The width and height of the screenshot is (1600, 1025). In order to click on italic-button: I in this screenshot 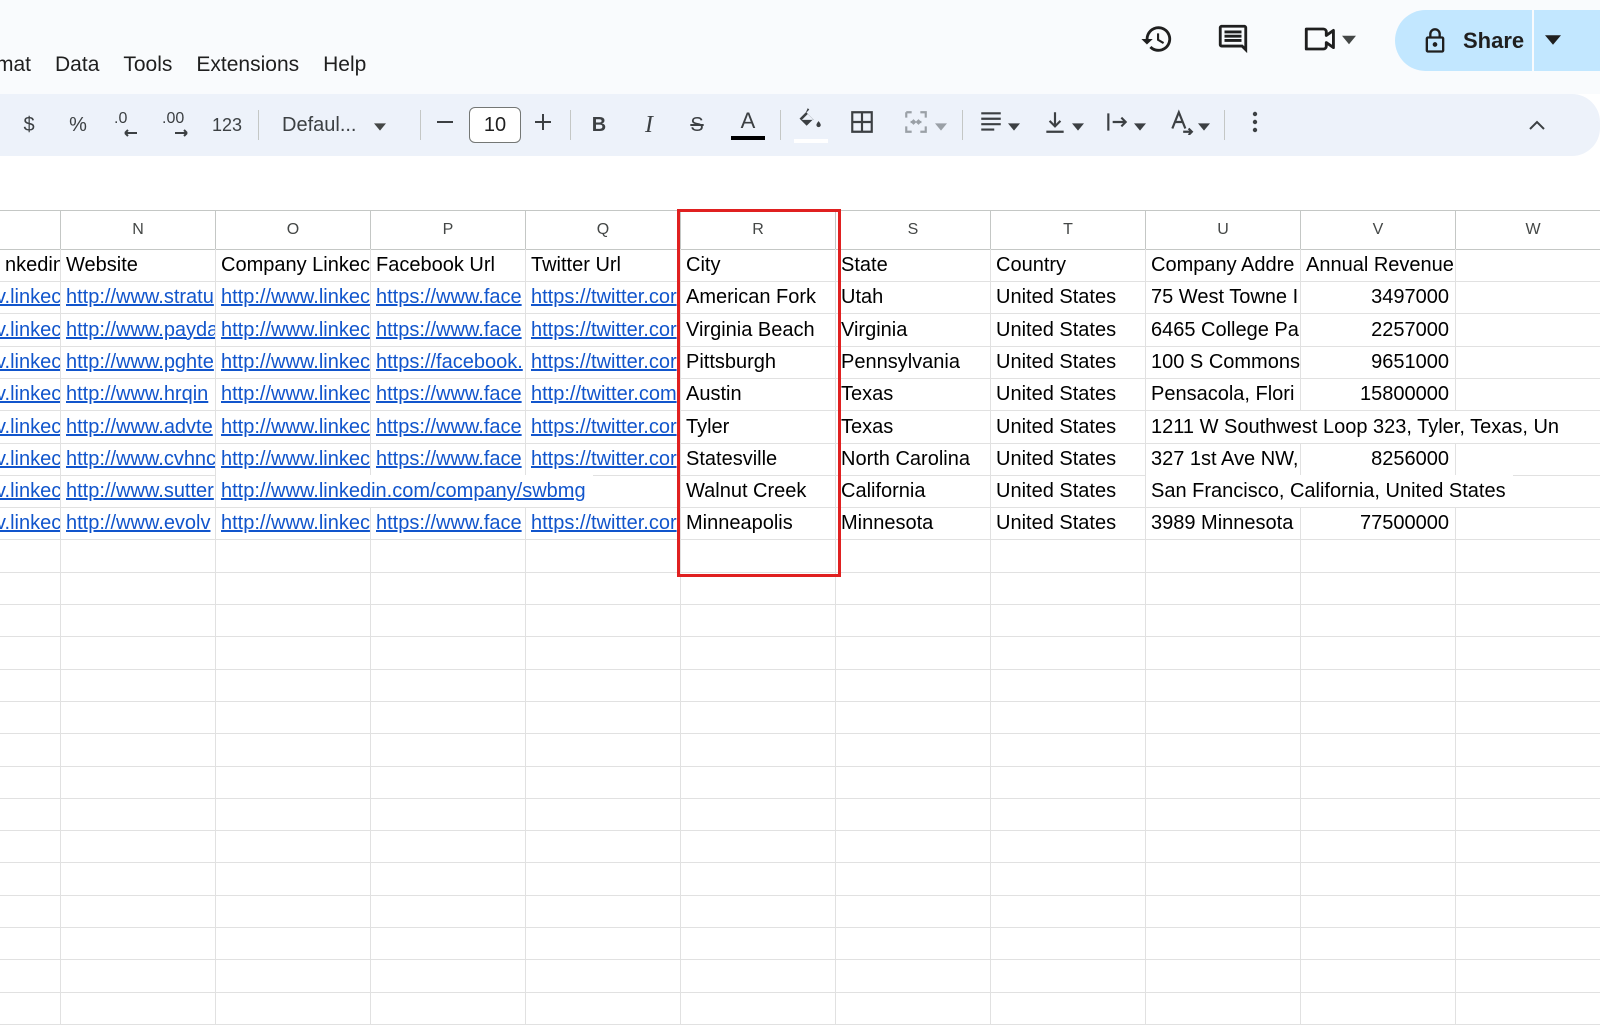, I will do `click(649, 125)`.